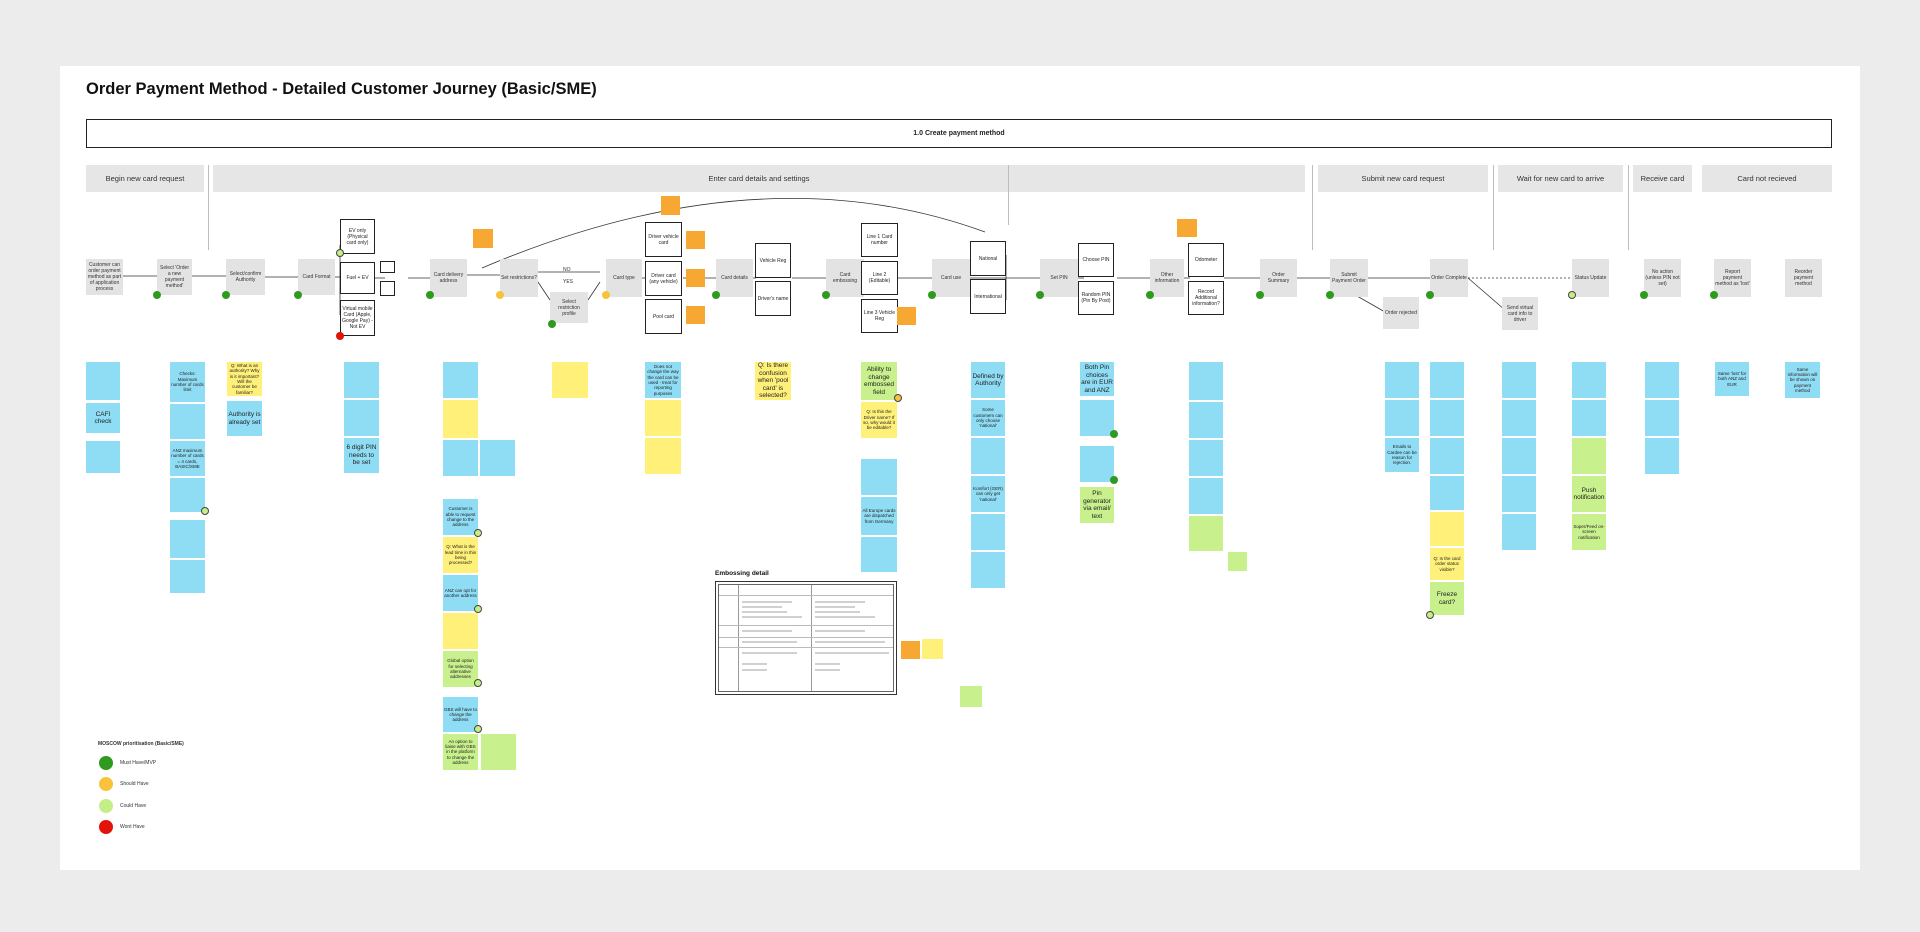 Image resolution: width=1920 pixels, height=932 pixels. Describe the element at coordinates (663, 316) in the screenshot. I see `option-pool-card: Pool card` at that location.